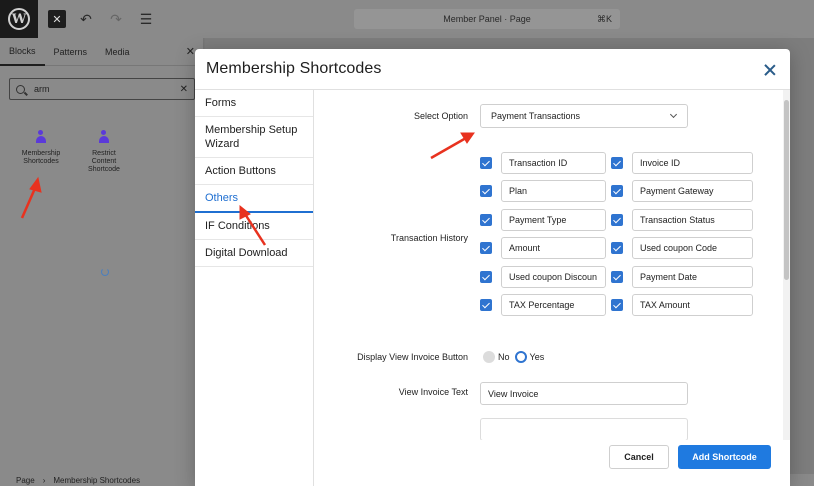 The height and width of the screenshot is (486, 814). What do you see at coordinates (486, 305) in the screenshot?
I see `tax-percentage-checkbox` at bounding box center [486, 305].